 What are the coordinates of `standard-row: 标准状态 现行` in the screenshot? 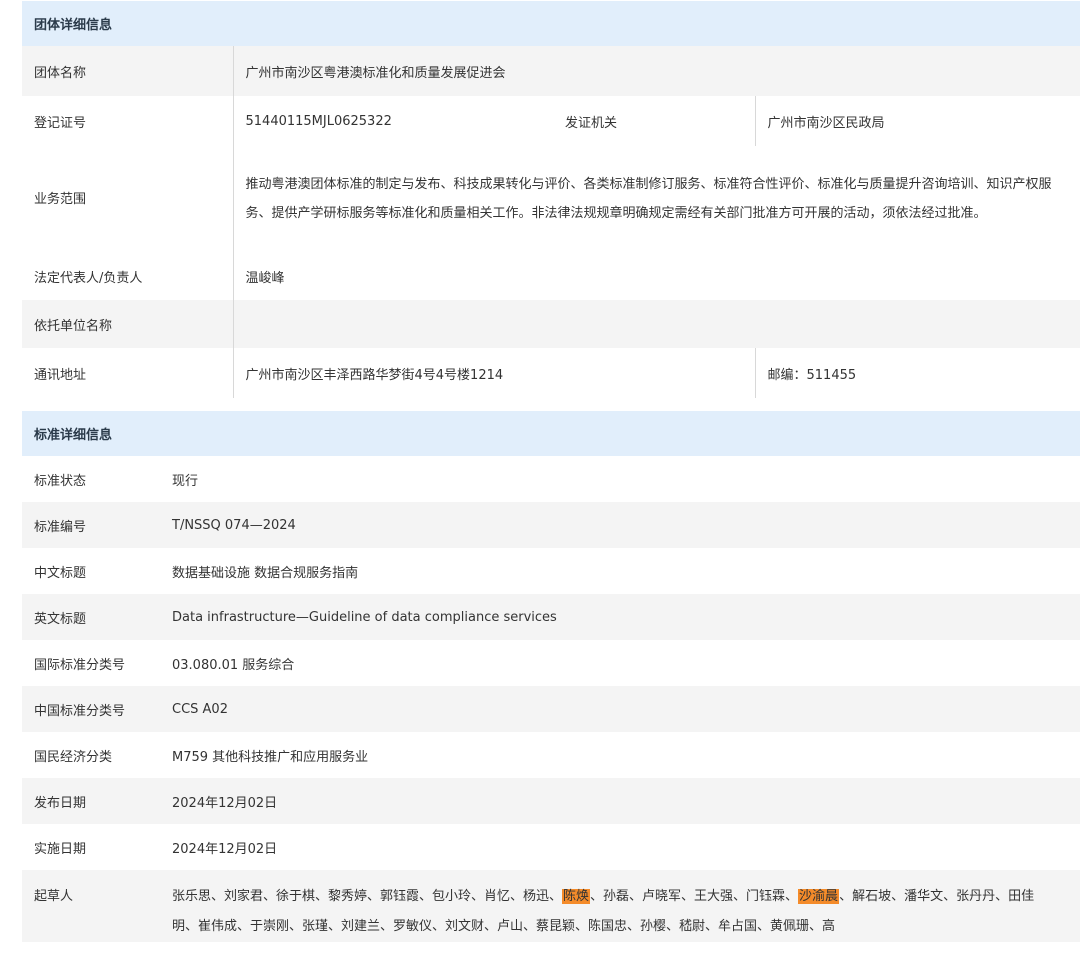 It's located at (551, 479).